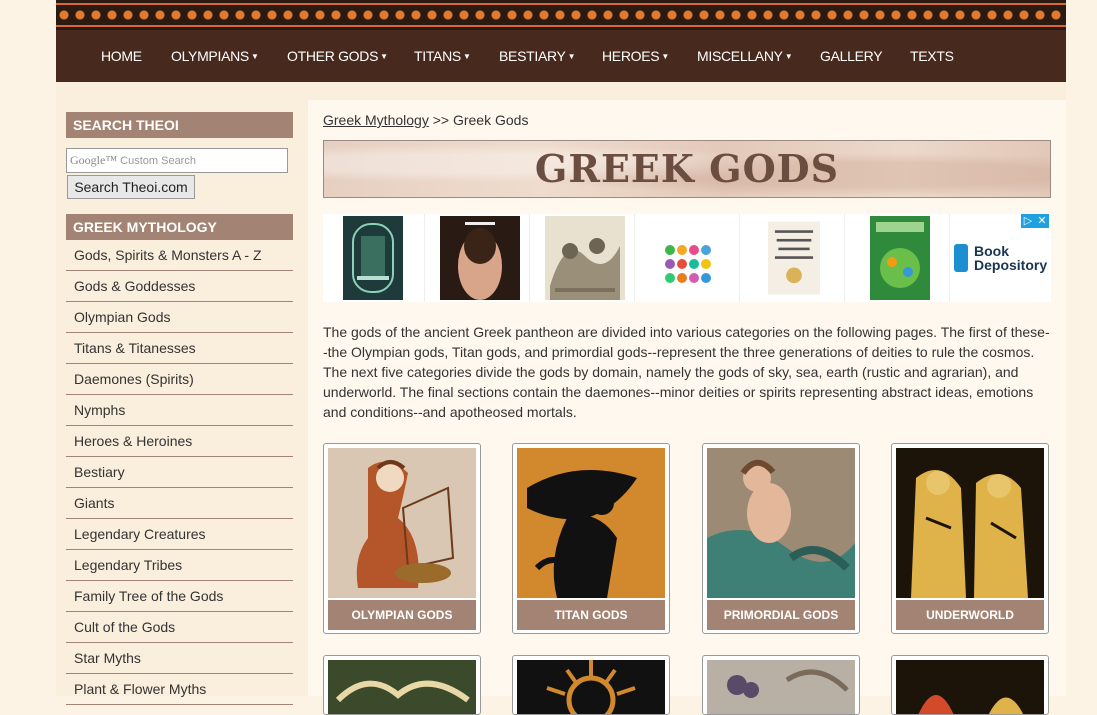 This screenshot has height=715, width=1097. I want to click on sidebar-item-legendary-creatures: Legendary Creatures, so click(179, 534).